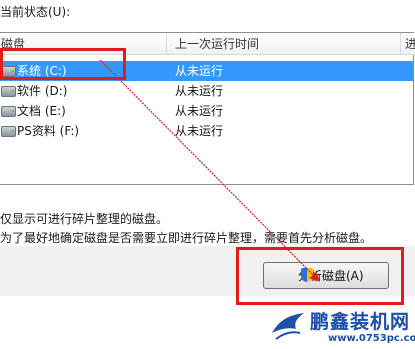 The image size is (415, 349). I want to click on watermark-url: www.0753pc.com, so click(371, 338).